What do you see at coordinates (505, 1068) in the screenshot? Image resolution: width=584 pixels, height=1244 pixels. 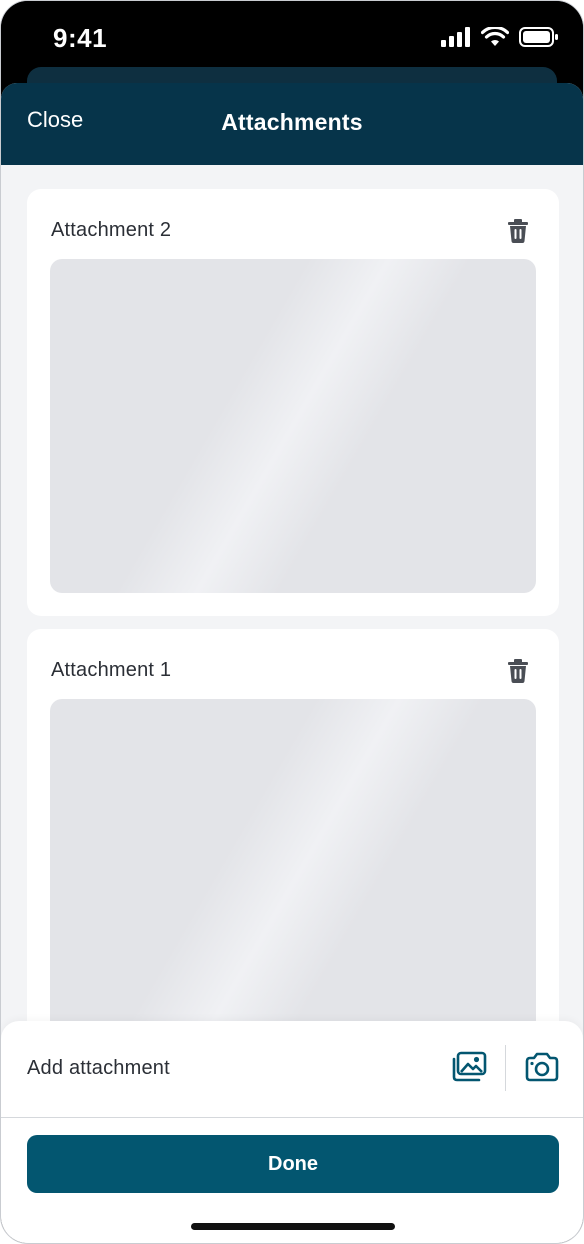 I see `icon-divider` at bounding box center [505, 1068].